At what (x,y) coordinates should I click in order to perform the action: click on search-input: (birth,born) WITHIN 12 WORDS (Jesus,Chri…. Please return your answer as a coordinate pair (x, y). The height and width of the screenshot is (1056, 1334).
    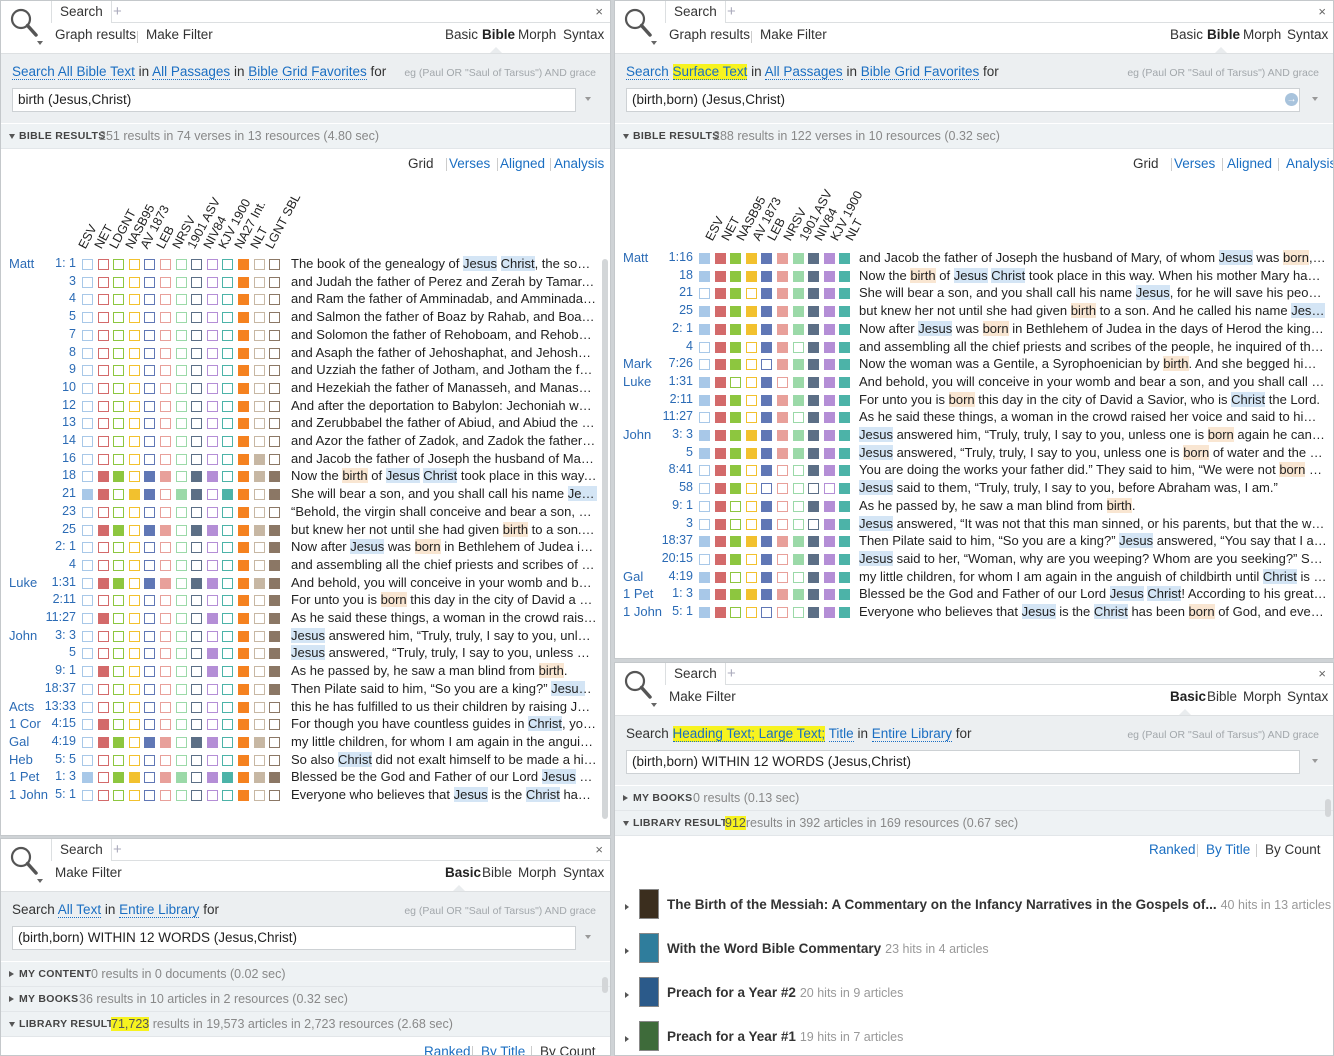
    Looking at the image, I should click on (963, 762).